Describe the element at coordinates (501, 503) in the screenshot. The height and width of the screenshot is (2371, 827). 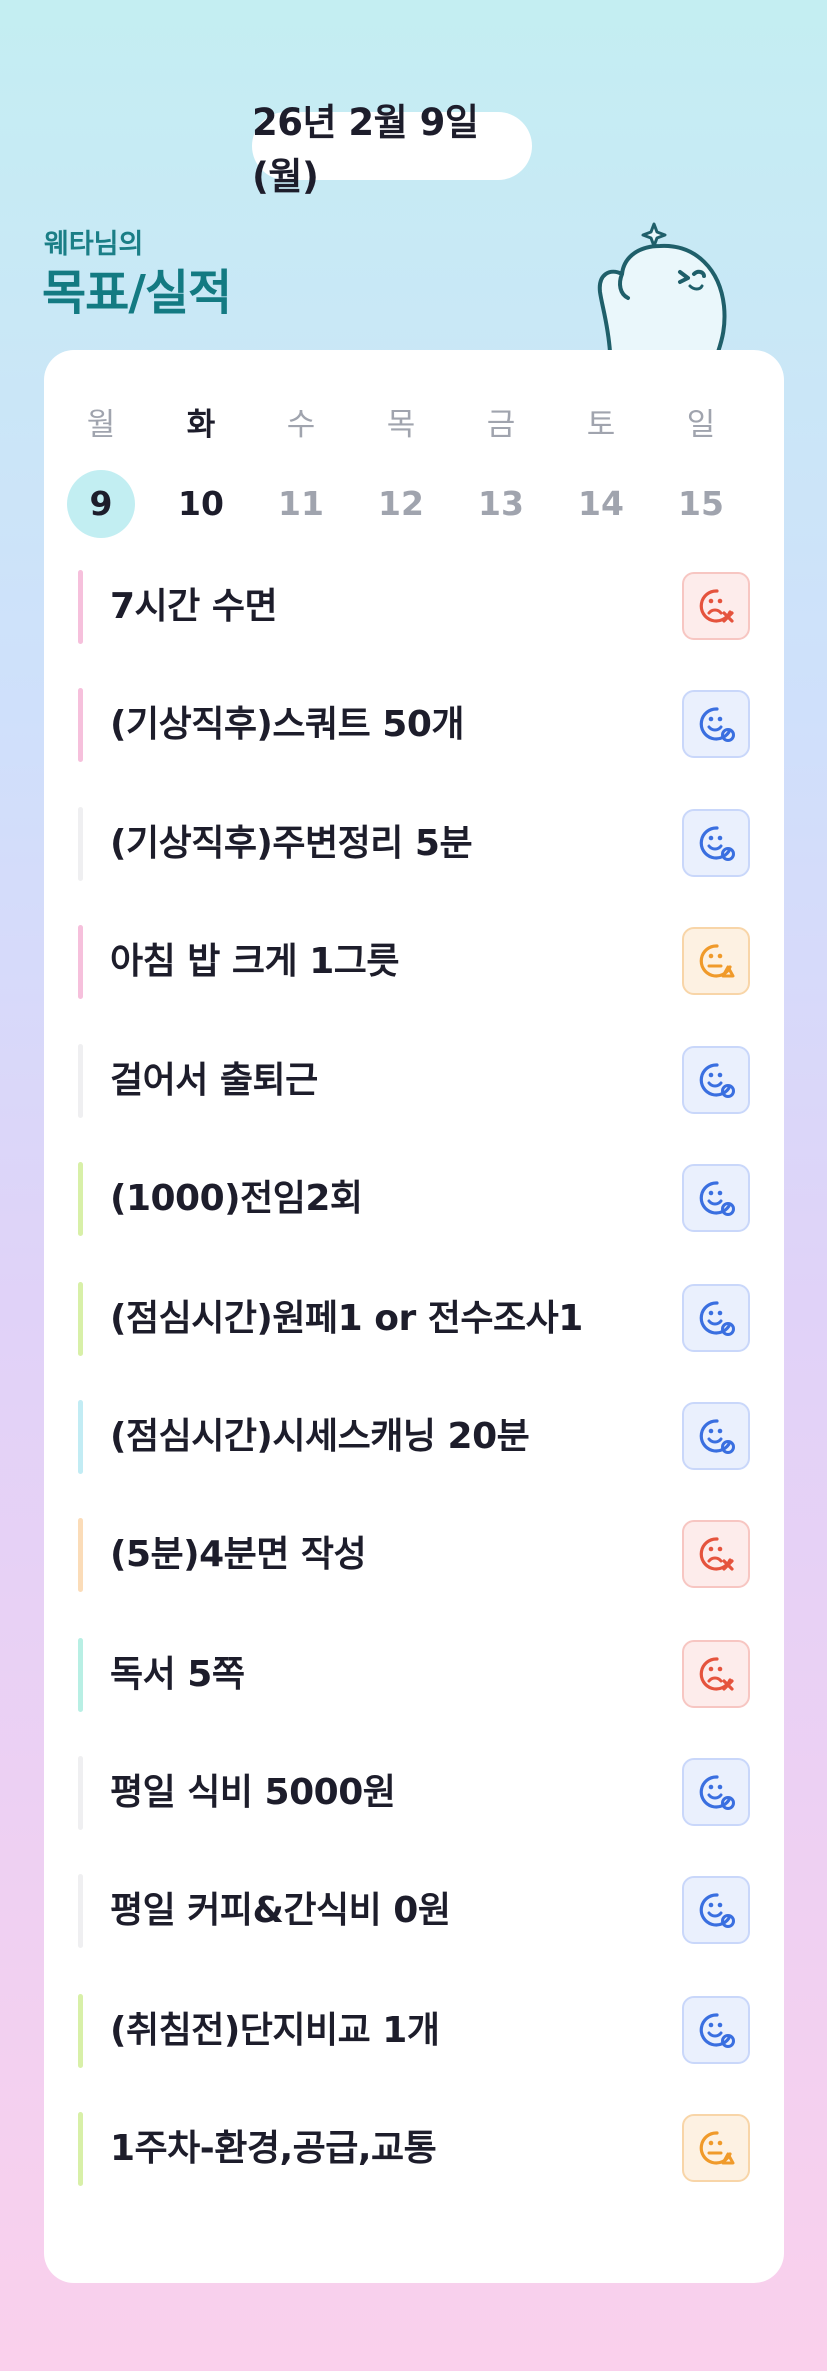
I see `day-number: 13` at that location.